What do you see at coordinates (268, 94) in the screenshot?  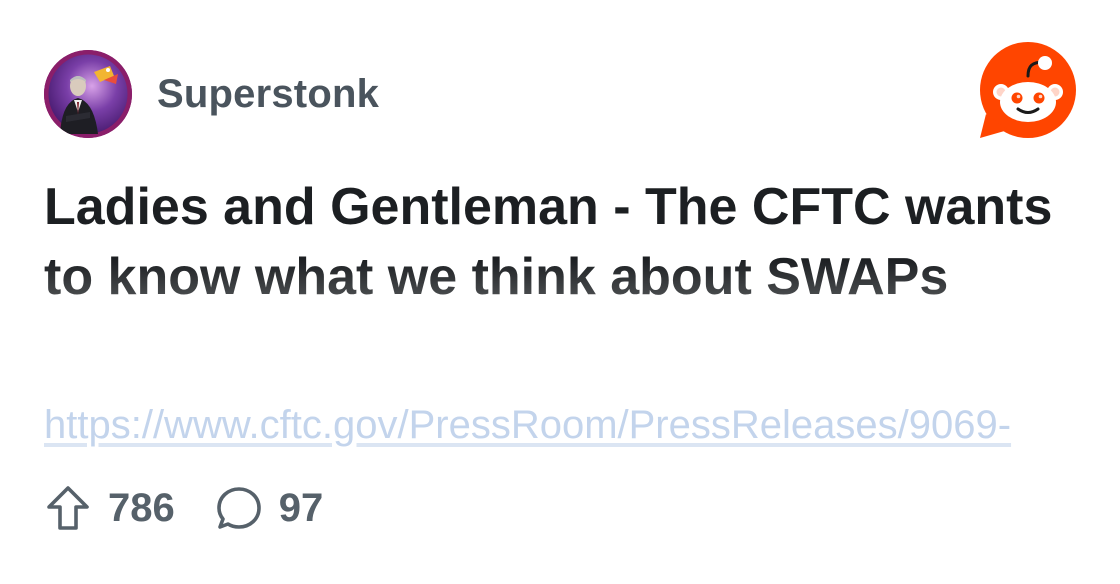 I see `community-name: Superstonk` at bounding box center [268, 94].